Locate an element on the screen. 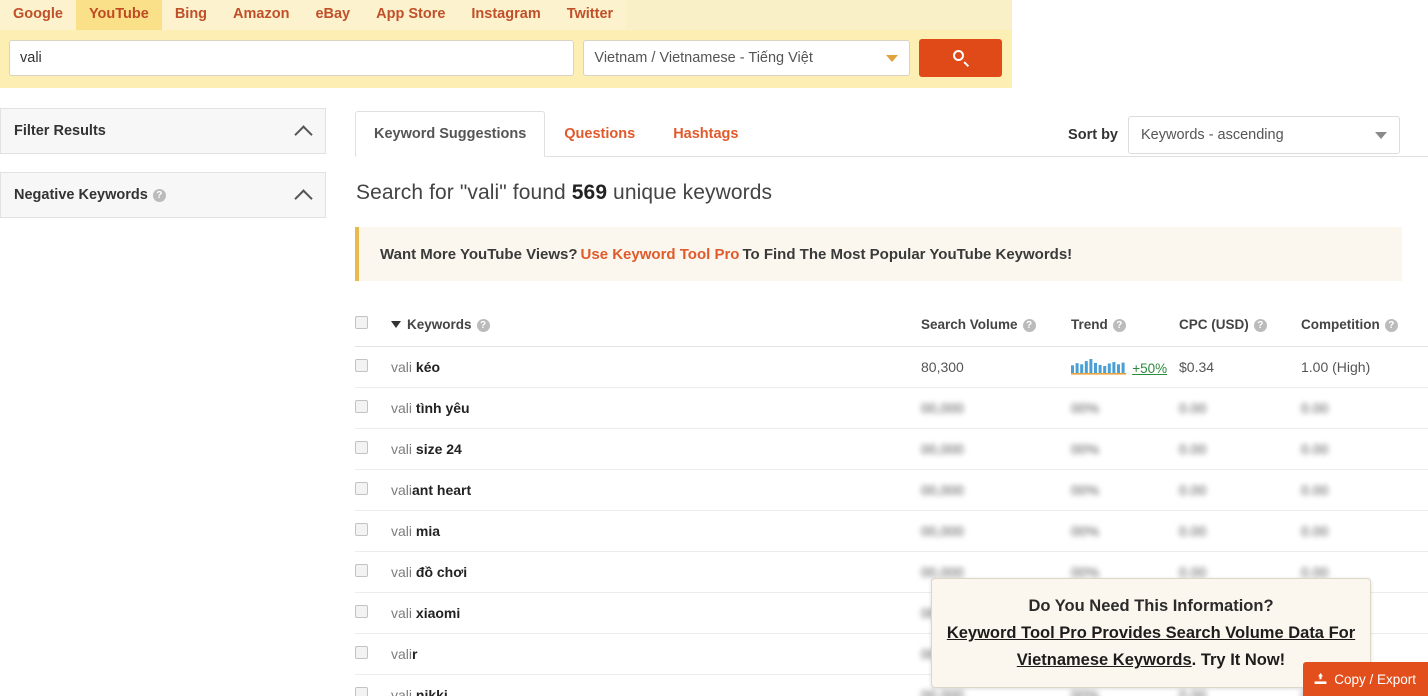 This screenshot has width=1428, height=696. upsell-popup-tail: . Try It Now! is located at coordinates (1238, 660).